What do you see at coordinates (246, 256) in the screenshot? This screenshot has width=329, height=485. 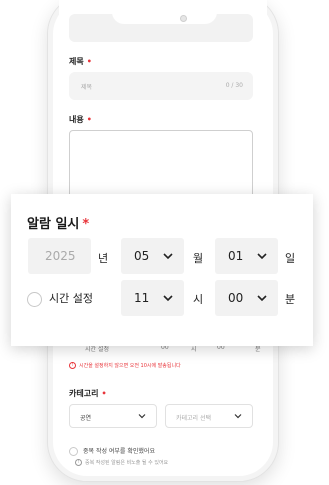 I see `day-select: 01` at bounding box center [246, 256].